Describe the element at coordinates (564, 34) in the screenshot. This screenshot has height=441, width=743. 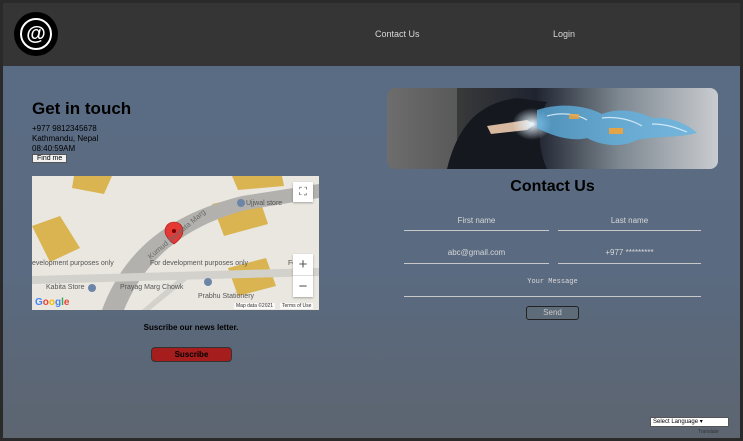
I see `nav-login-link: Login` at that location.